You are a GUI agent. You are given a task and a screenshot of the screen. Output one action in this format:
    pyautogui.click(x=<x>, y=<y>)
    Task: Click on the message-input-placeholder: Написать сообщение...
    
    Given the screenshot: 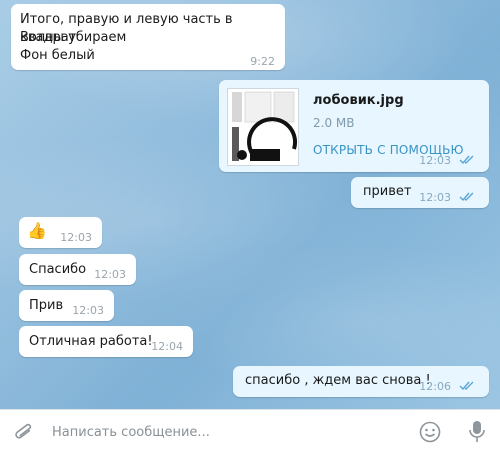 What is the action you would take?
    pyautogui.click(x=131, y=432)
    